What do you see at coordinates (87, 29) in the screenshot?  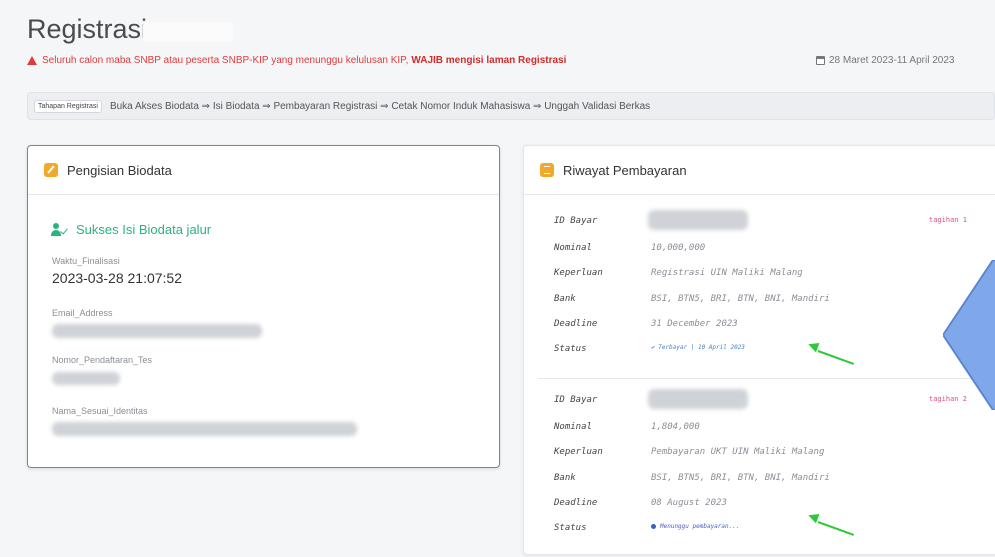 I see `page-title: Registrasi` at bounding box center [87, 29].